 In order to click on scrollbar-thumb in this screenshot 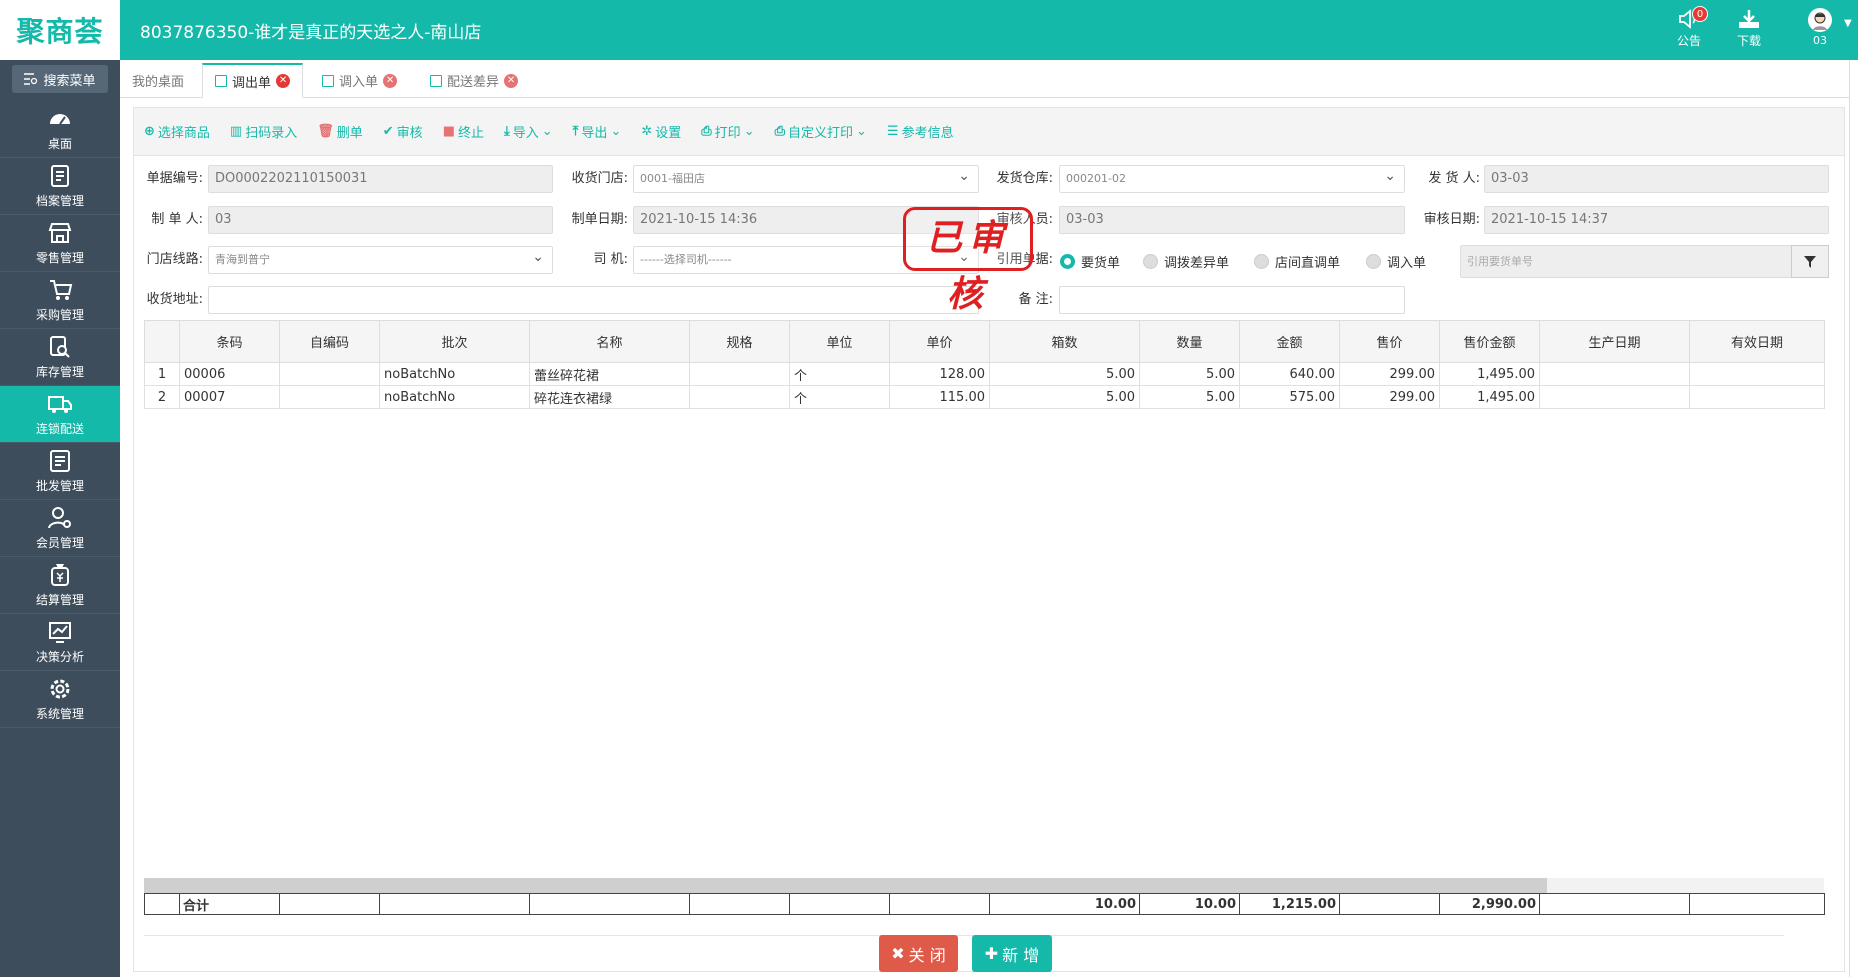, I will do `click(845, 885)`.